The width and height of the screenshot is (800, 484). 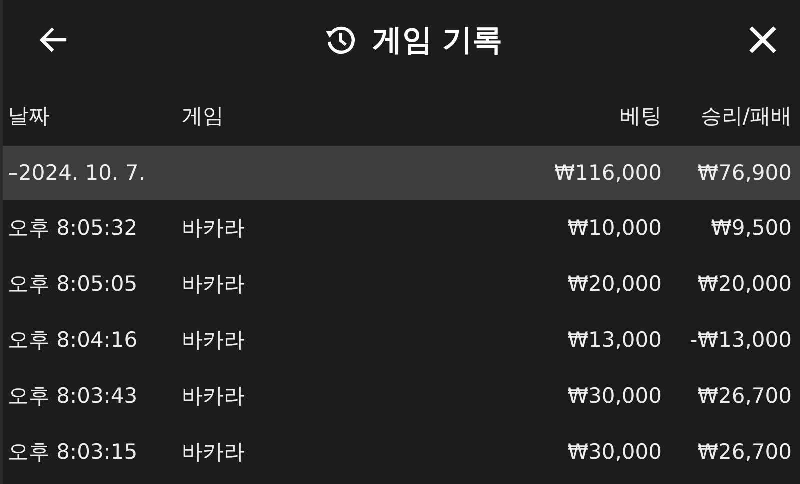 What do you see at coordinates (740, 340) in the screenshot?
I see `table-cell-text: -₩13,000` at bounding box center [740, 340].